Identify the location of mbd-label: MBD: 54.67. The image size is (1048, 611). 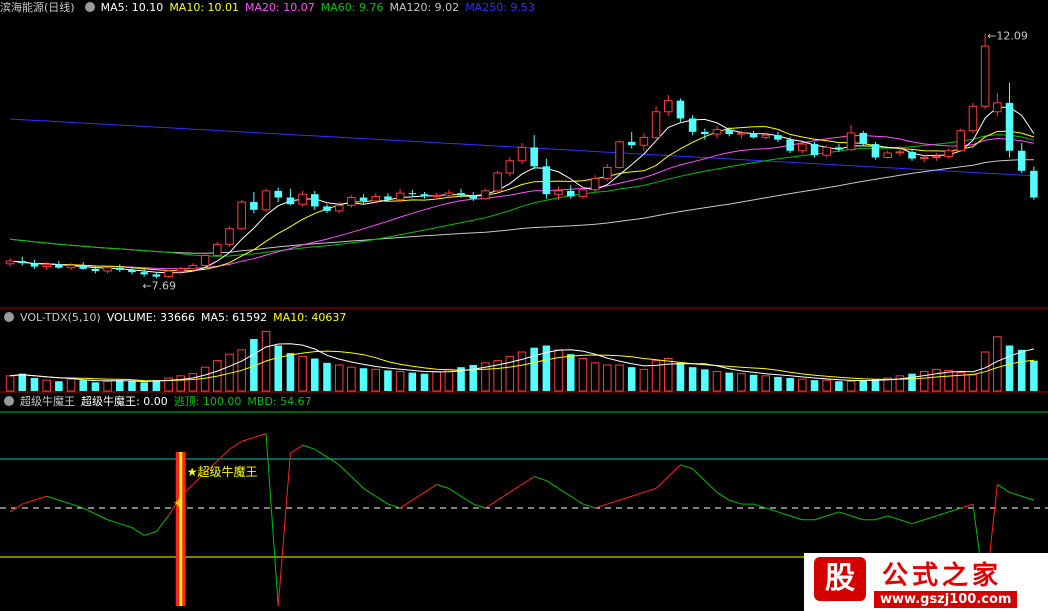
(279, 401).